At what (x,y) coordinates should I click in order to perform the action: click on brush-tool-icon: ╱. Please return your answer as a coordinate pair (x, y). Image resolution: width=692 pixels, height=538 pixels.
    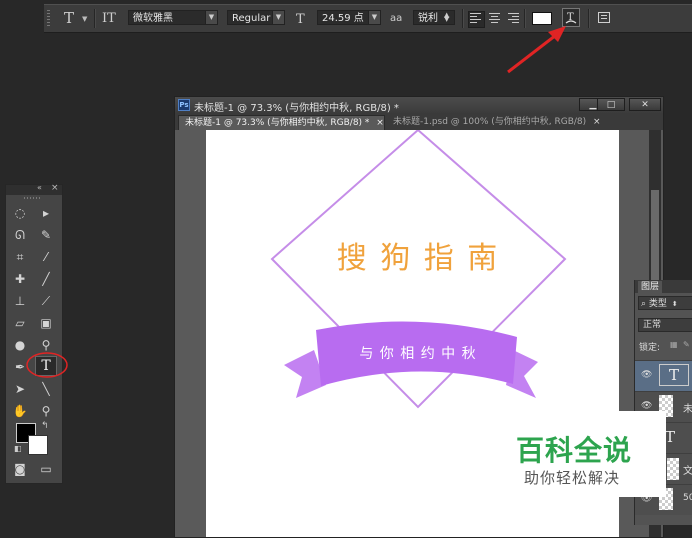
    Looking at the image, I should click on (46, 279).